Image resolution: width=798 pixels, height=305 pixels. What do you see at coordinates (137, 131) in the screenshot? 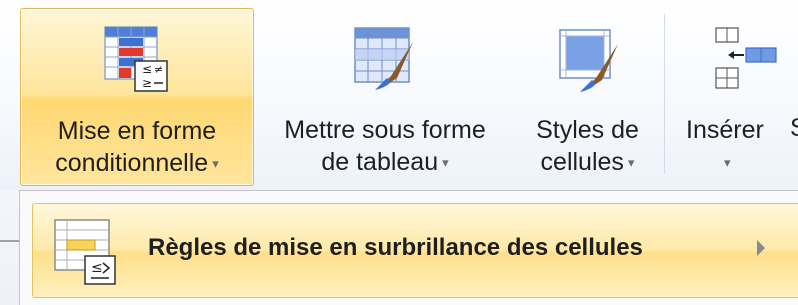
I see `conditional-formatting-label-line1: Mise en forme` at bounding box center [137, 131].